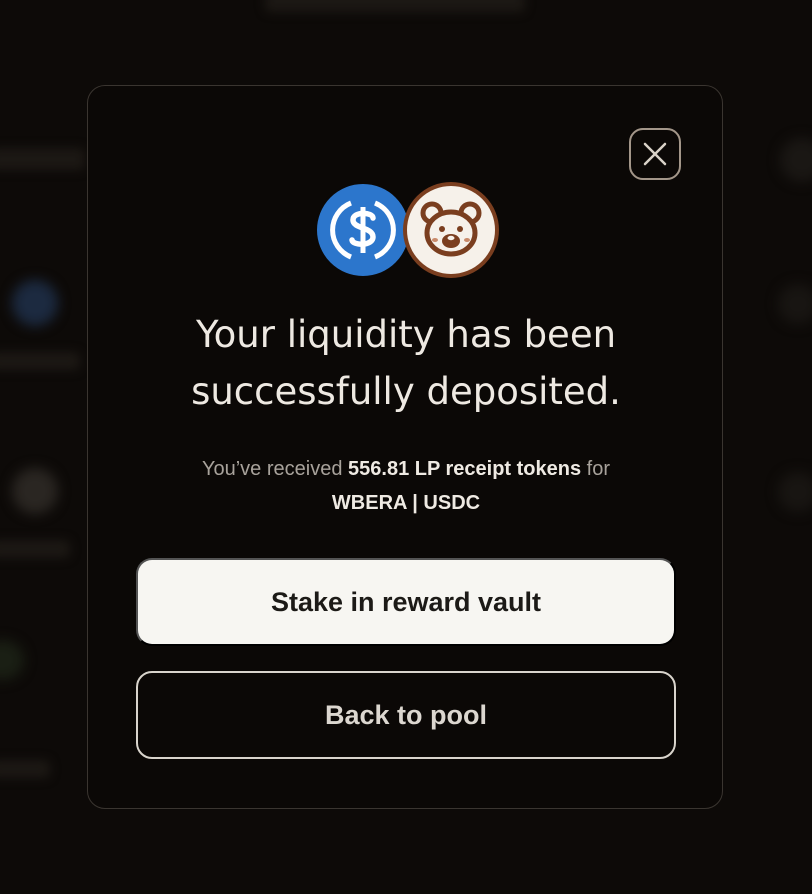  I want to click on bera-bear-icon, so click(451, 230).